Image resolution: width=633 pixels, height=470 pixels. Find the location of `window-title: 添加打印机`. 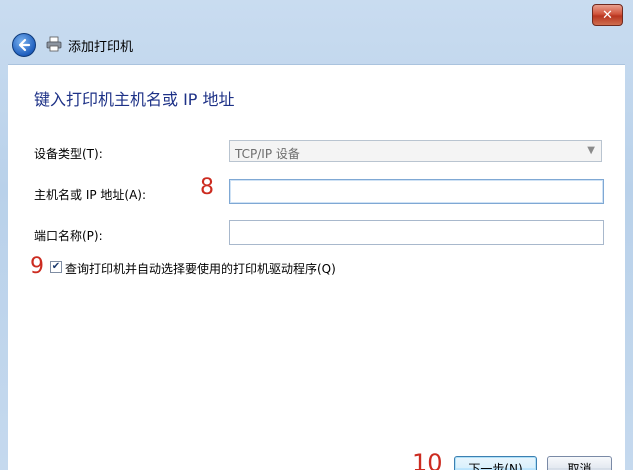

window-title: 添加打印机 is located at coordinates (101, 47).